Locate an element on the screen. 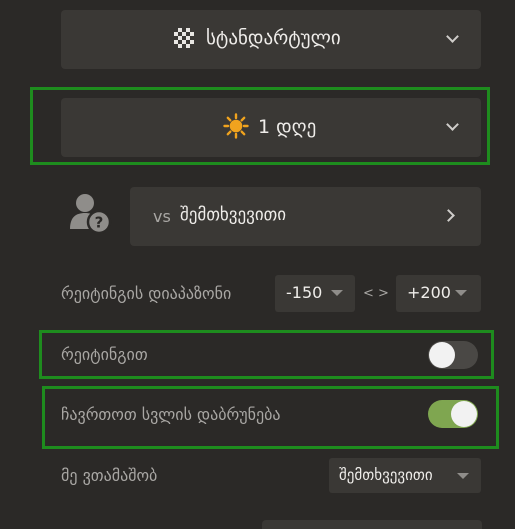 The height and width of the screenshot is (529, 515). takebacks-label: ჩავრთოთ სვლის დაბრუნება is located at coordinates (171, 414).